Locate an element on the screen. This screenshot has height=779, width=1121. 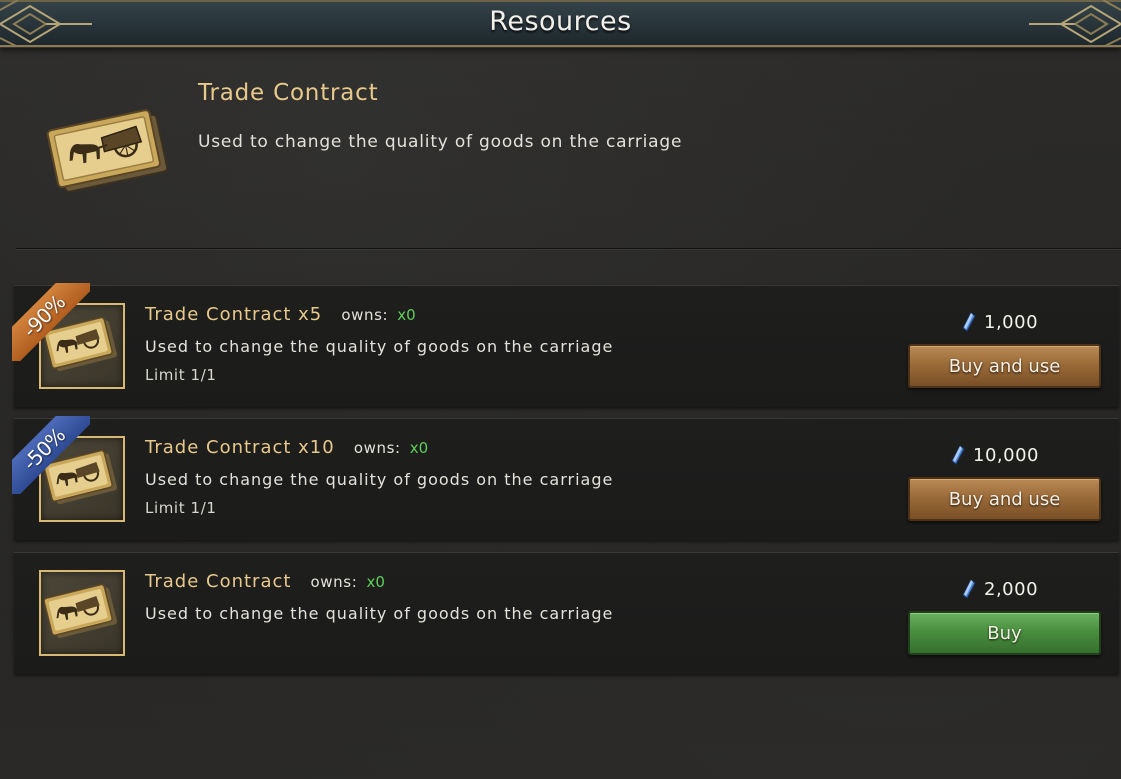
divider is located at coordinates (568, 248).